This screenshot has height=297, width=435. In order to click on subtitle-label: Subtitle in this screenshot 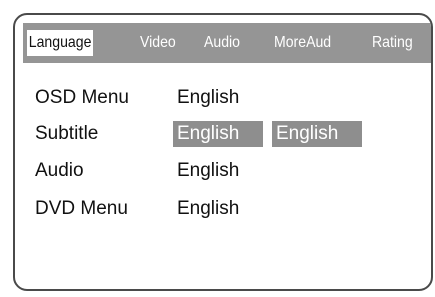, I will do `click(67, 133)`.